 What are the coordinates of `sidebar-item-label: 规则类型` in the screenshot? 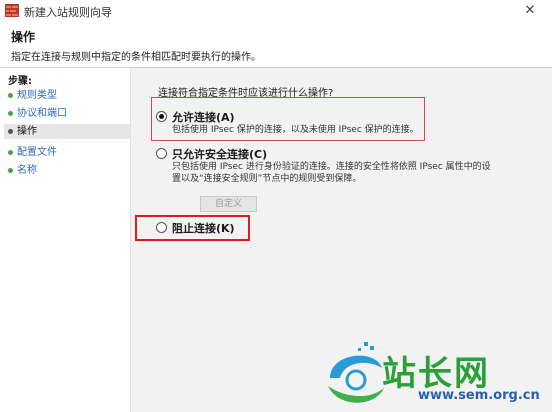 It's located at (37, 95).